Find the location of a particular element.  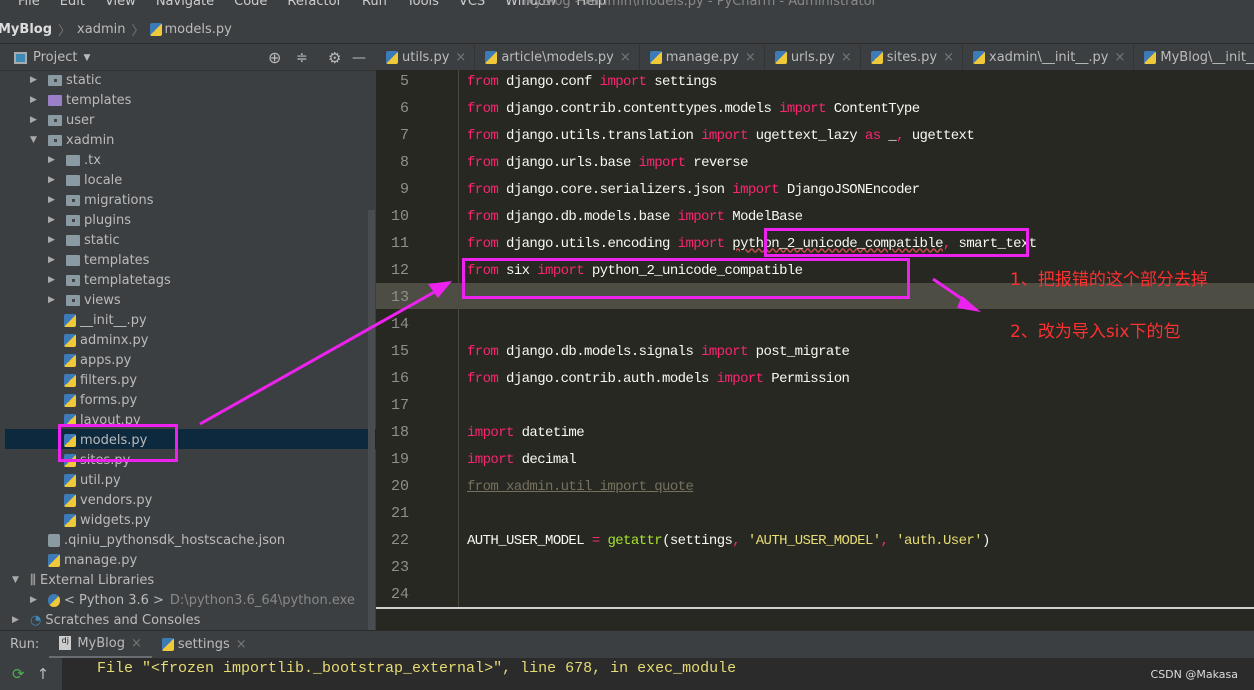

editor-tab: article\models.py × is located at coordinates (557, 57).